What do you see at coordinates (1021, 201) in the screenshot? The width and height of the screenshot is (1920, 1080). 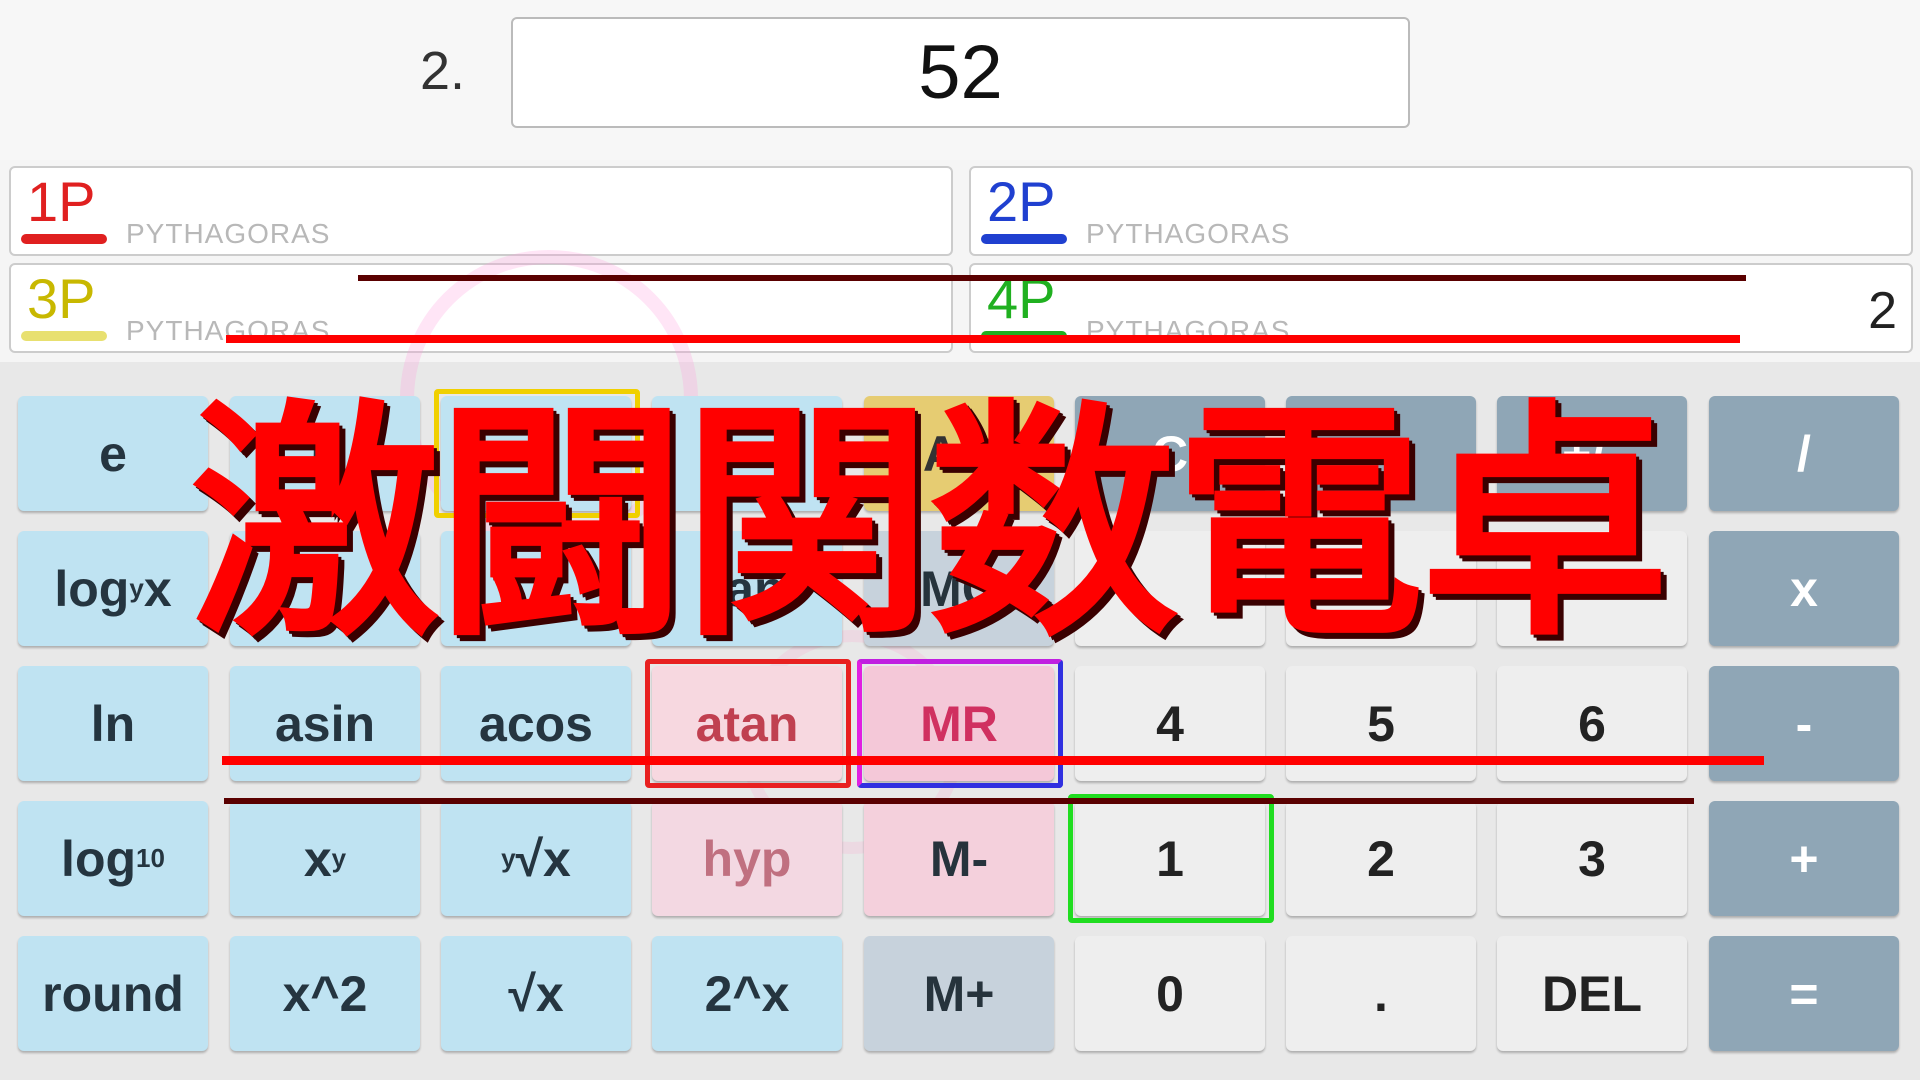 I see `player-2-tag: 2P` at bounding box center [1021, 201].